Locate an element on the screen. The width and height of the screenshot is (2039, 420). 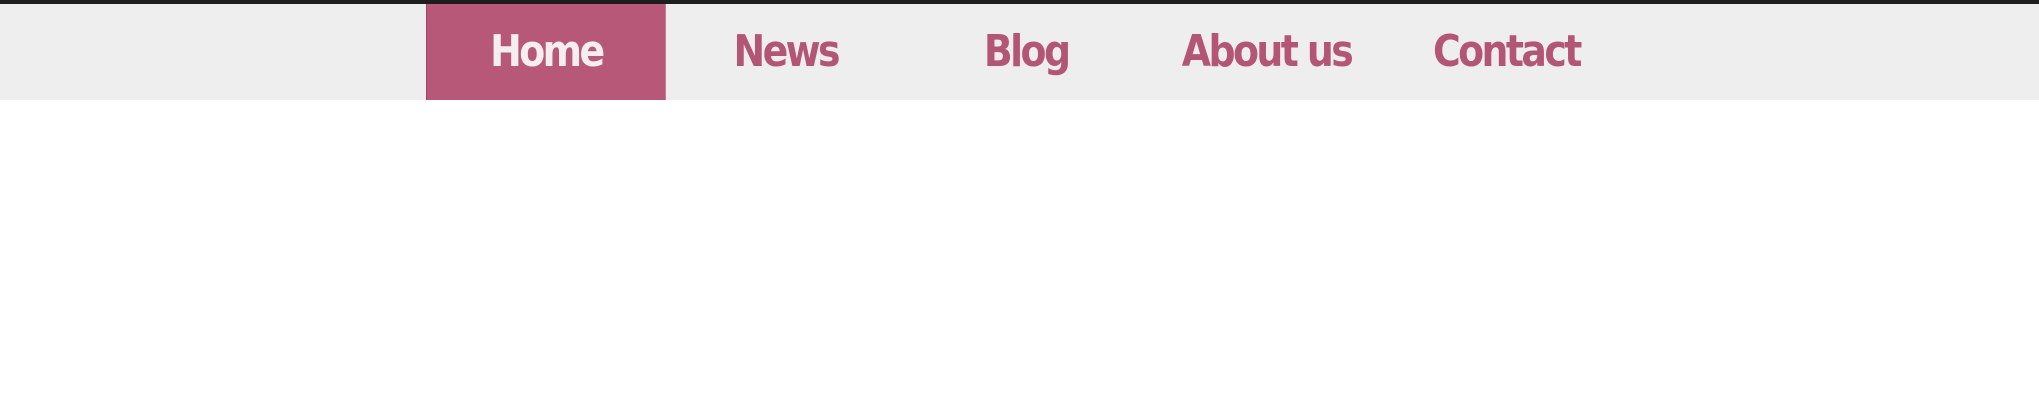
nav-item-about-us: About us is located at coordinates (1266, 52).